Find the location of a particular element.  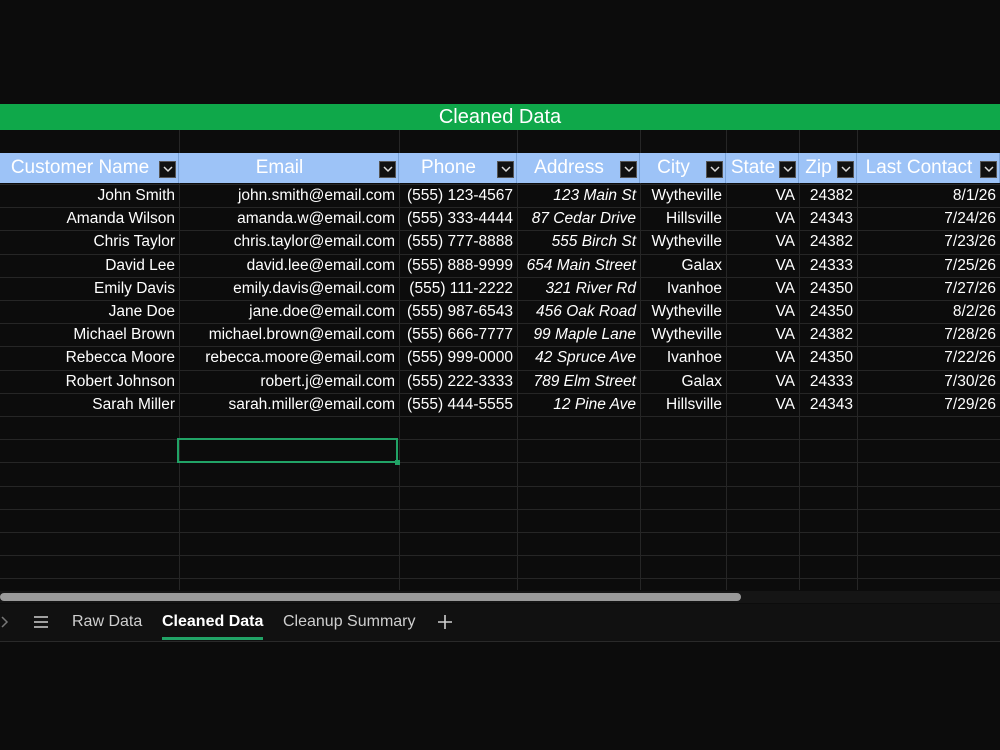

column-header: City is located at coordinates (683, 168).